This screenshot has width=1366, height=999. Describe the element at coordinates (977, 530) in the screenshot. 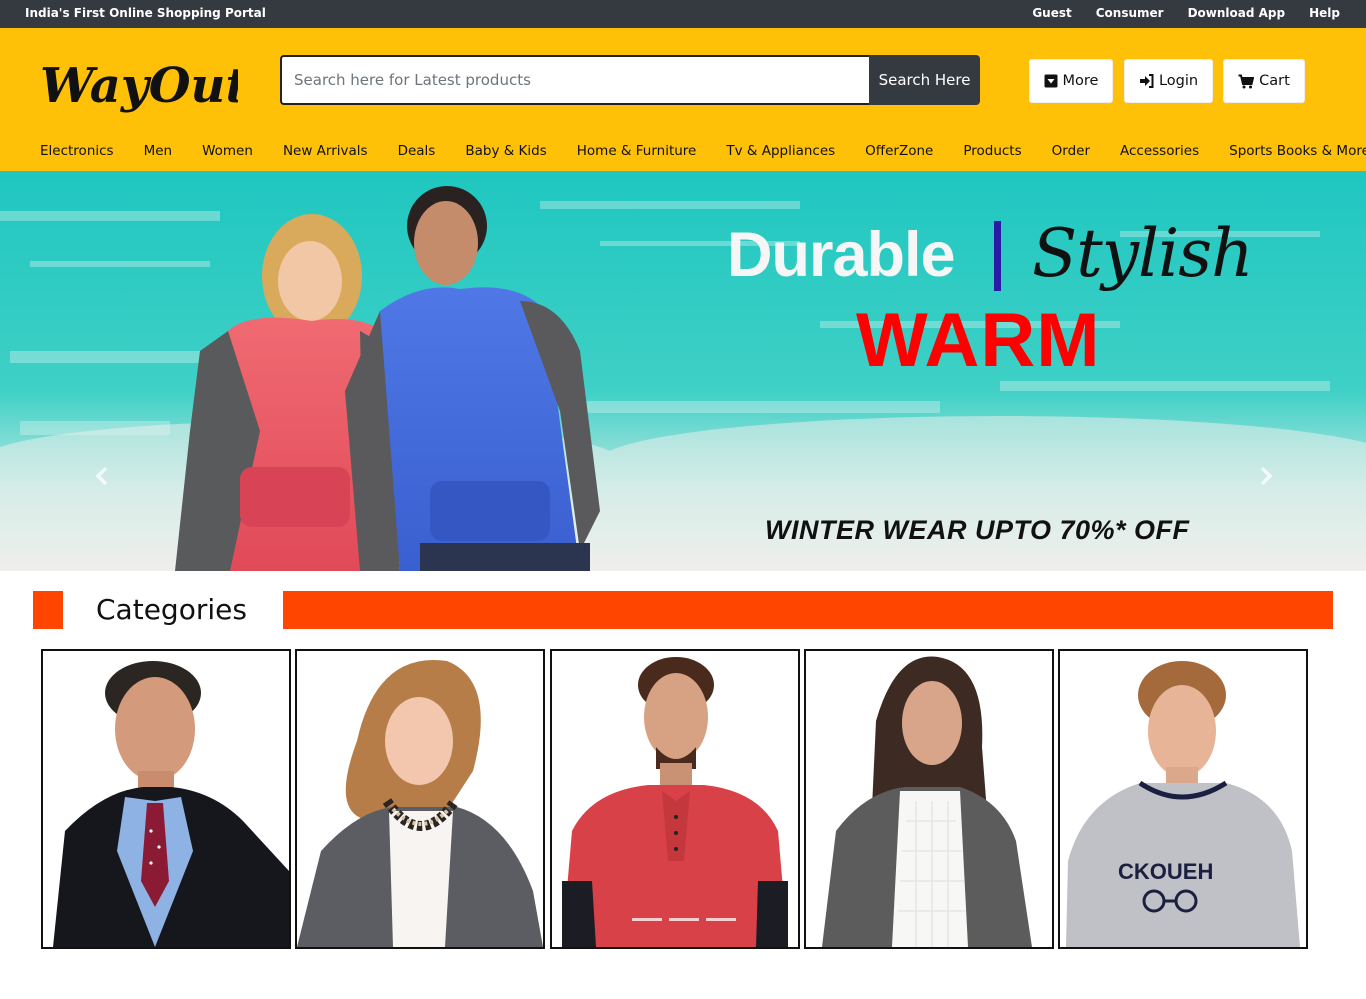

I see `hero-offer-text: WINTER WEAR UPTO 70%* OFF` at that location.